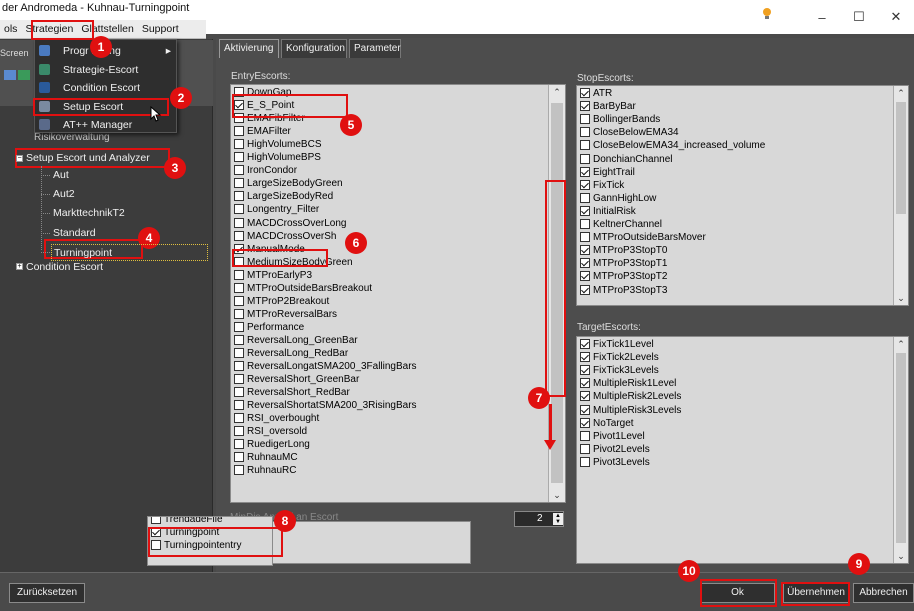 The height and width of the screenshot is (611, 914). What do you see at coordinates (883, 593) in the screenshot?
I see `cancel-button: Abbrechen` at bounding box center [883, 593].